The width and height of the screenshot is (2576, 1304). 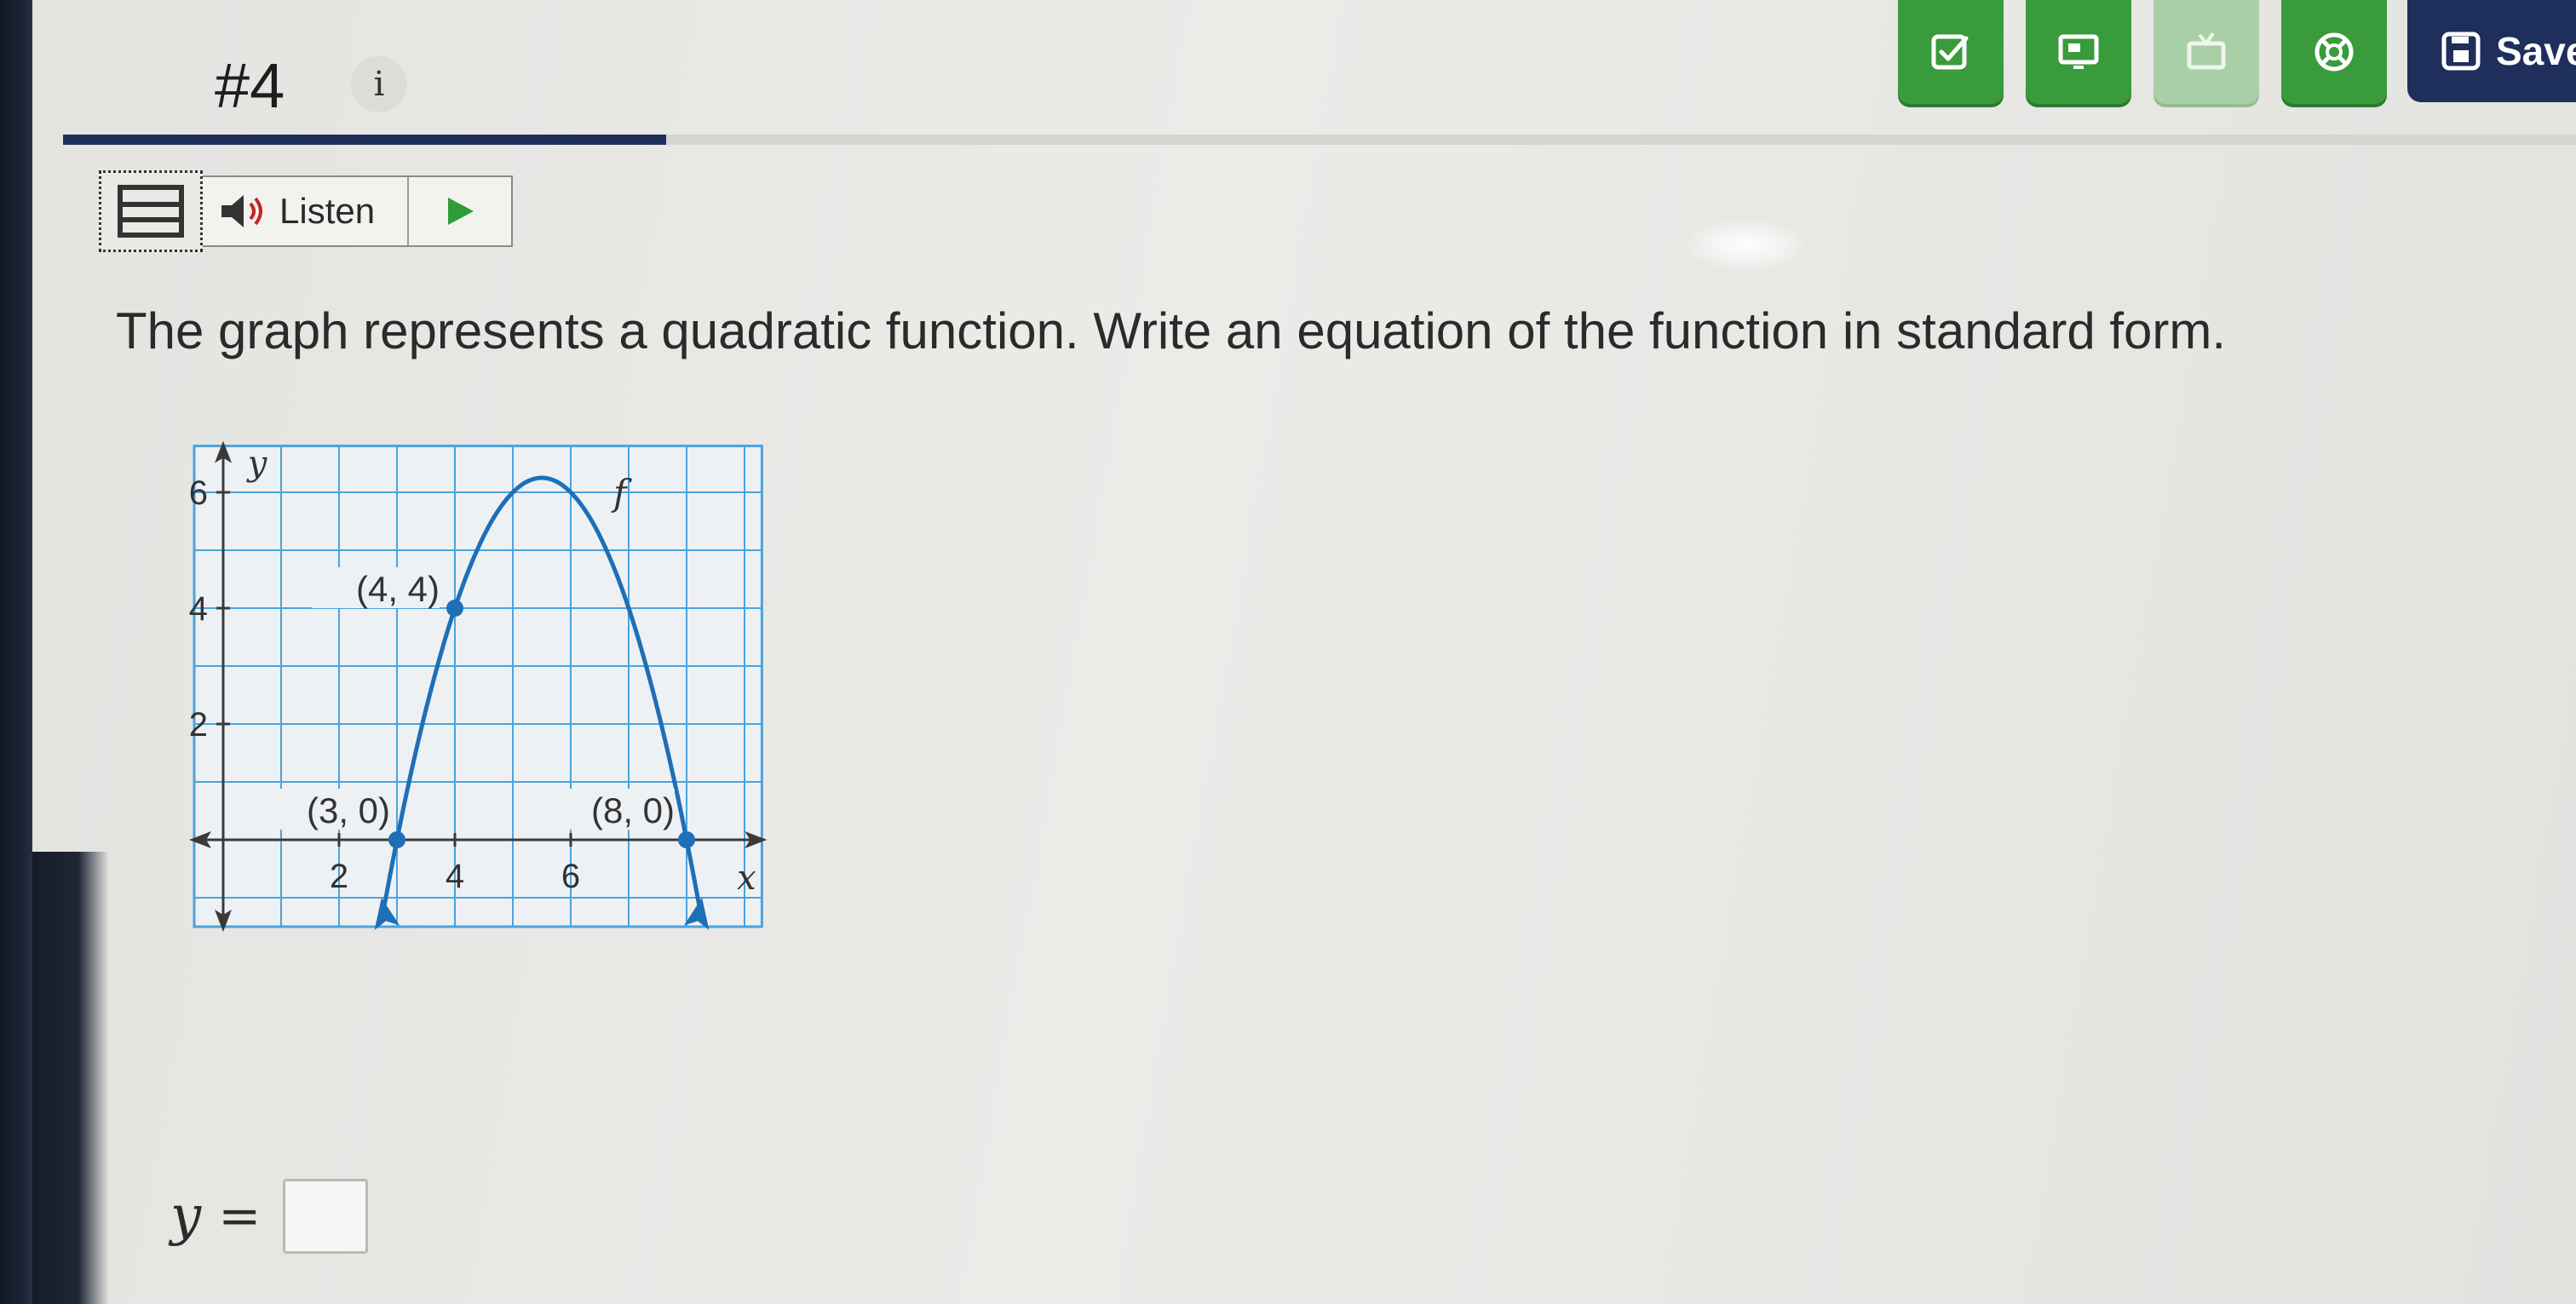 I want to click on screen-glare, so click(x=1747, y=245).